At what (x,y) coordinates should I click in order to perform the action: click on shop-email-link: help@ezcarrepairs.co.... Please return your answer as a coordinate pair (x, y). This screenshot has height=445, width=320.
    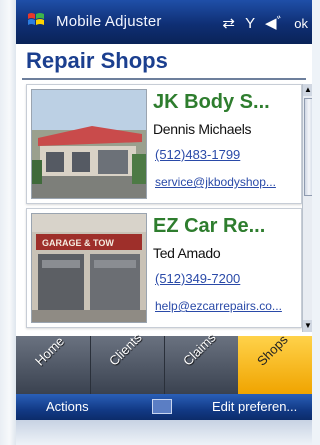
    Looking at the image, I should click on (228, 306).